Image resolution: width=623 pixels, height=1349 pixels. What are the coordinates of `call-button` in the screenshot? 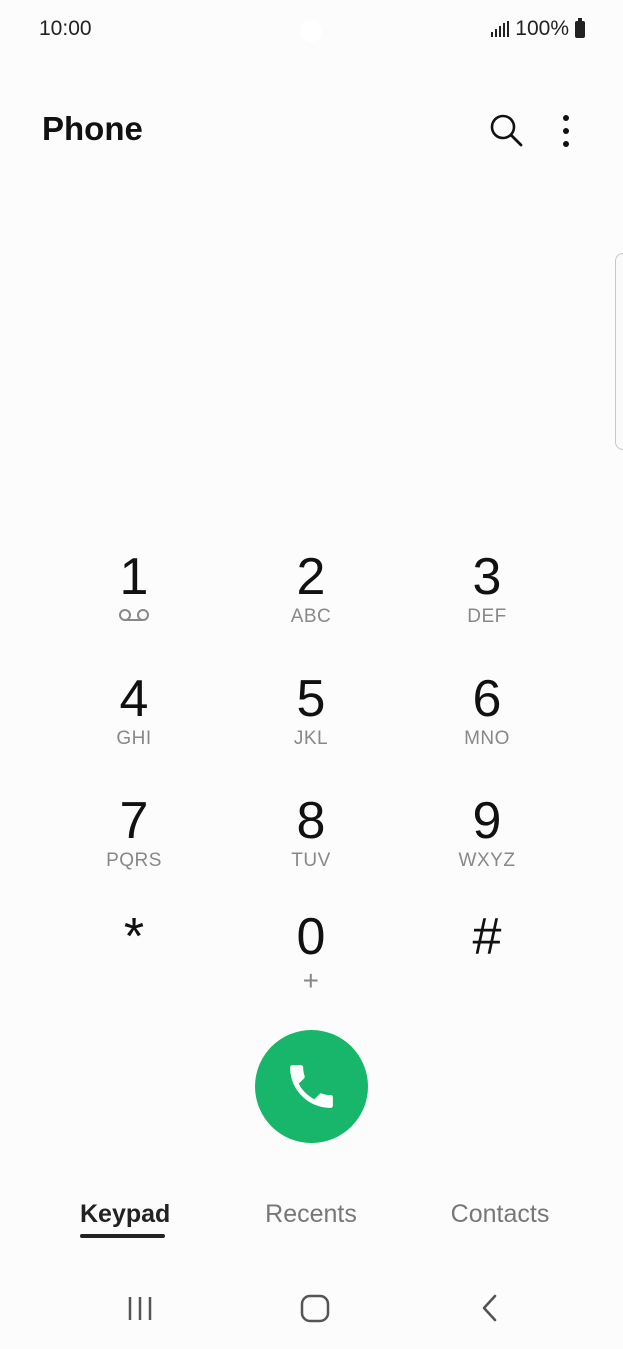 It's located at (311, 1086).